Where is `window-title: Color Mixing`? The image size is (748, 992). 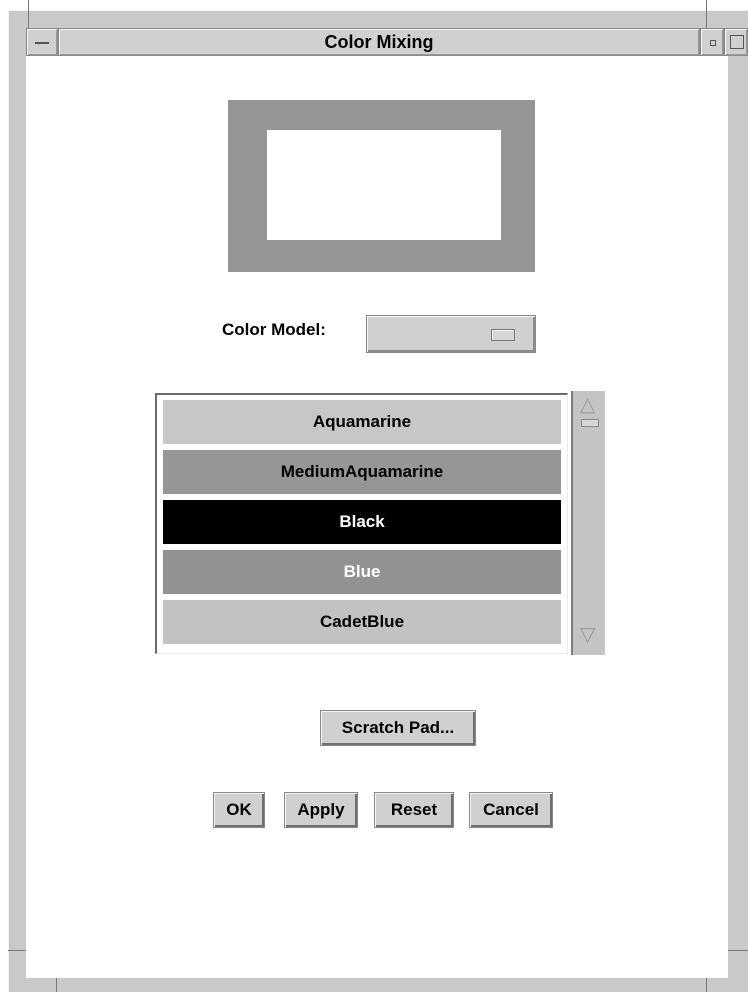 window-title: Color Mixing is located at coordinates (379, 42).